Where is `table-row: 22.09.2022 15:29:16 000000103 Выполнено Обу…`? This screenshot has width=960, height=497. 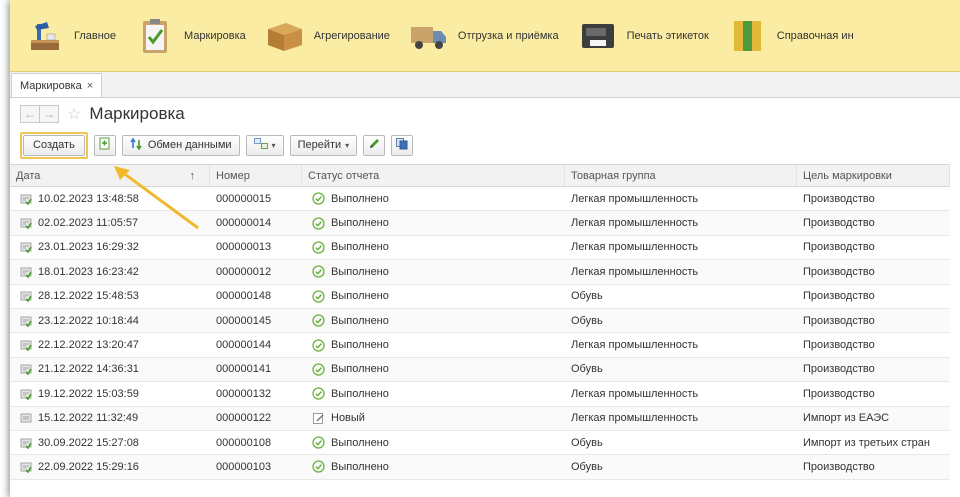
table-row: 22.09.2022 15:29:16 000000103 Выполнено Обу… is located at coordinates (480, 467).